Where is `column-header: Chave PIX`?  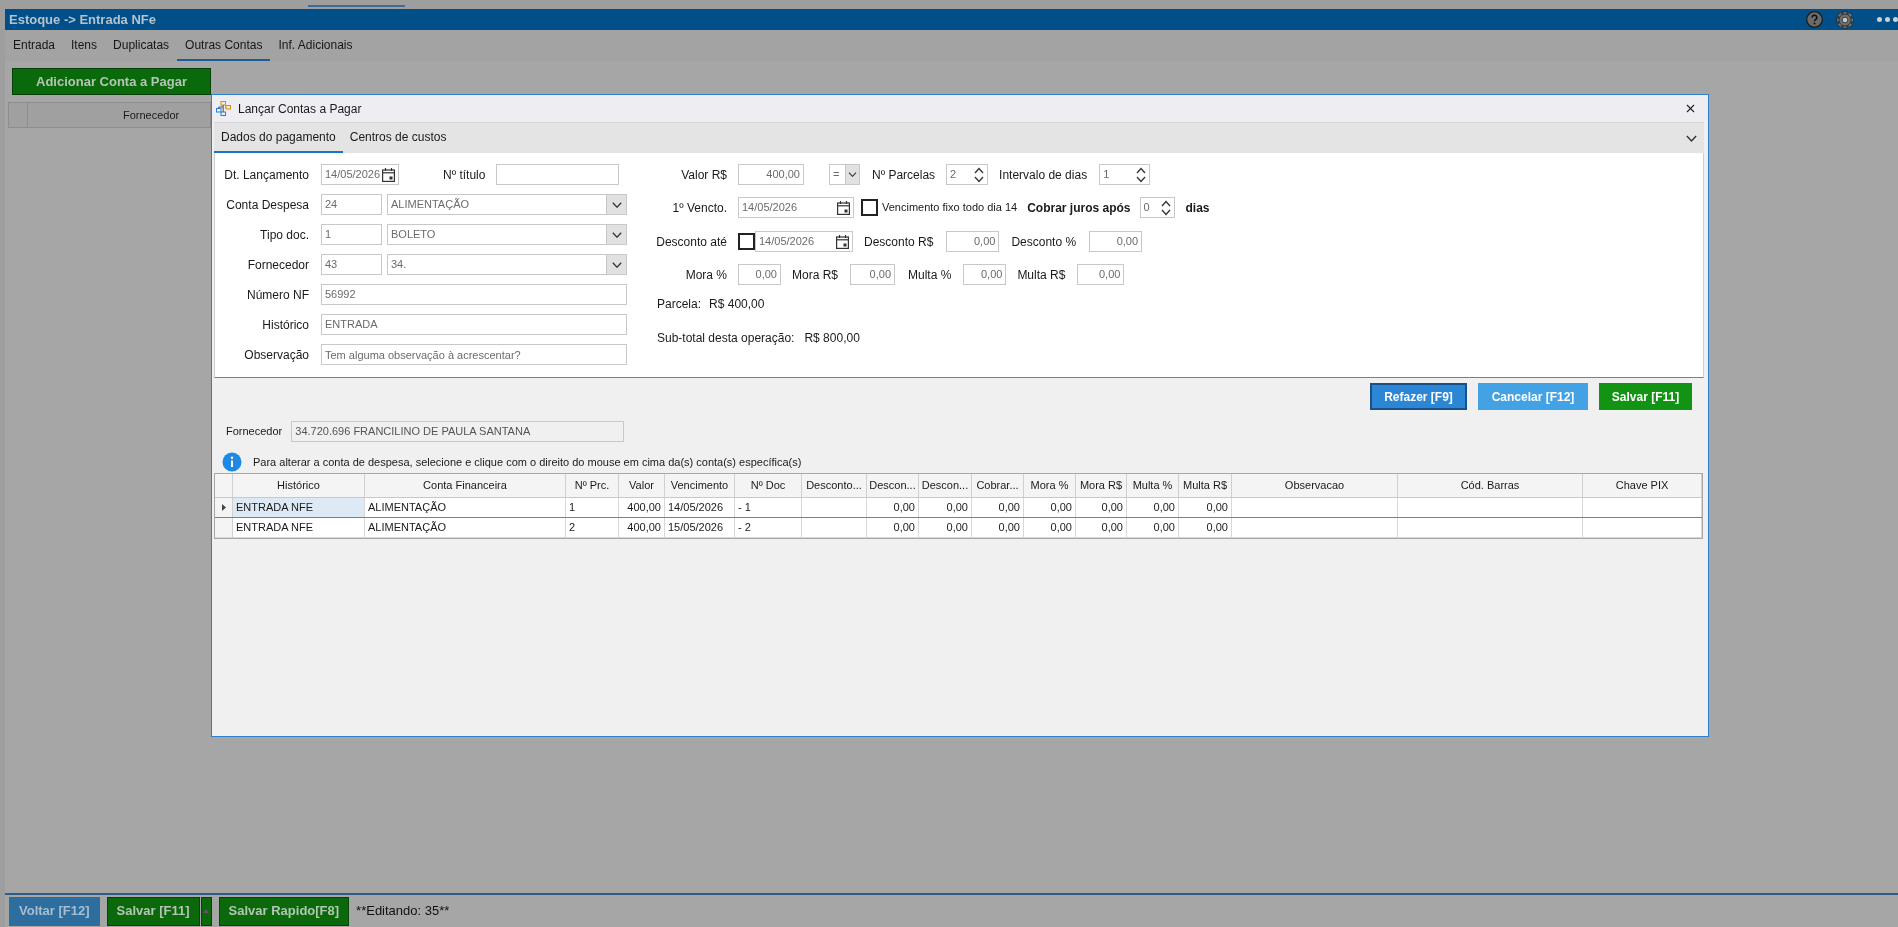 column-header: Chave PIX is located at coordinates (1642, 485).